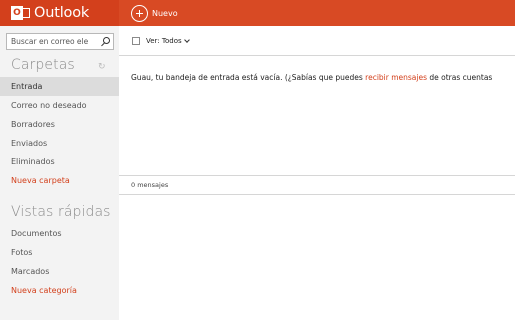  I want to click on app-name: Outlook, so click(62, 13).